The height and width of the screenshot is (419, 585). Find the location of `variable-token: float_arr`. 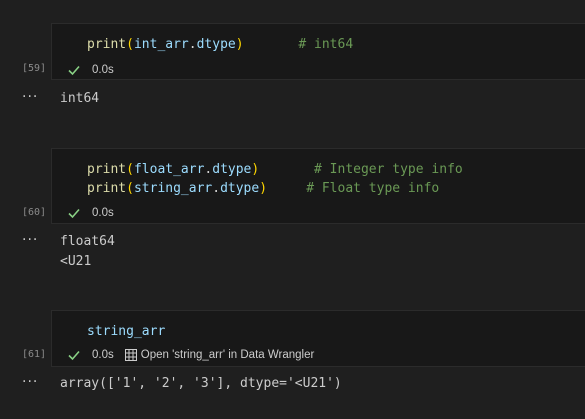

variable-token: float_arr is located at coordinates (169, 169).